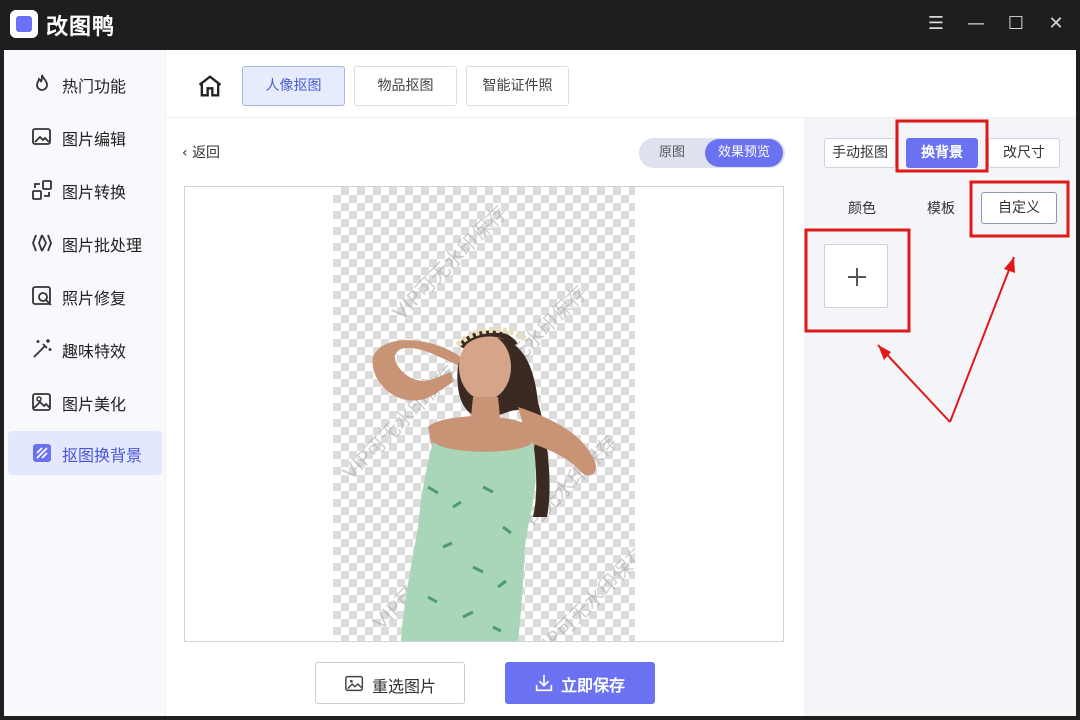 The image size is (1080, 720). What do you see at coordinates (102, 245) in the screenshot?
I see `sidebar-item-label: 图片批处理` at bounding box center [102, 245].